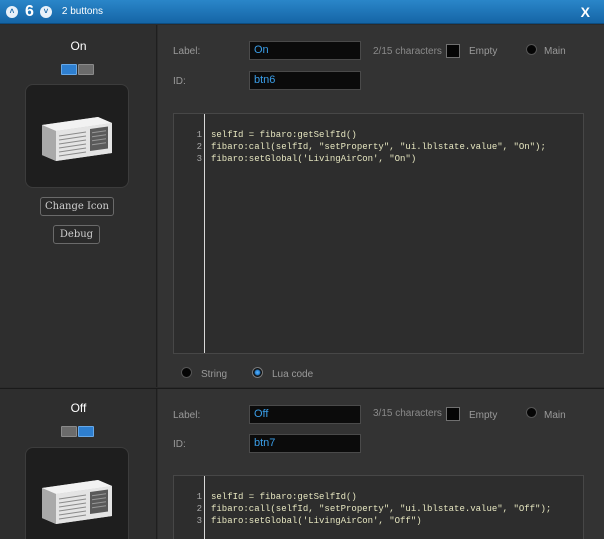 Image resolution: width=604 pixels, height=539 pixels. What do you see at coordinates (78, 46) in the screenshot?
I see `button-display-name: On` at bounding box center [78, 46].